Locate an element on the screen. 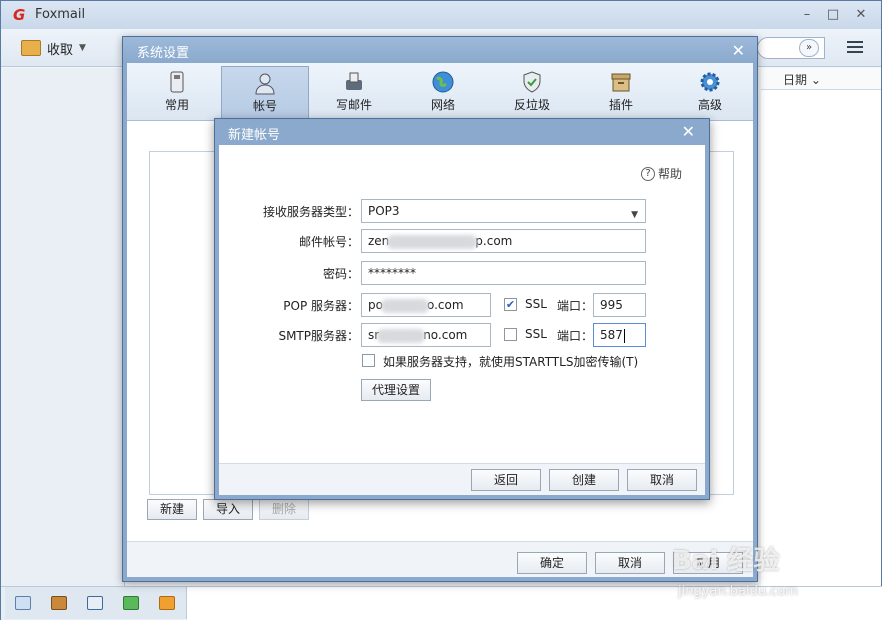  contacts-module-tab is located at coordinates (59, 603).